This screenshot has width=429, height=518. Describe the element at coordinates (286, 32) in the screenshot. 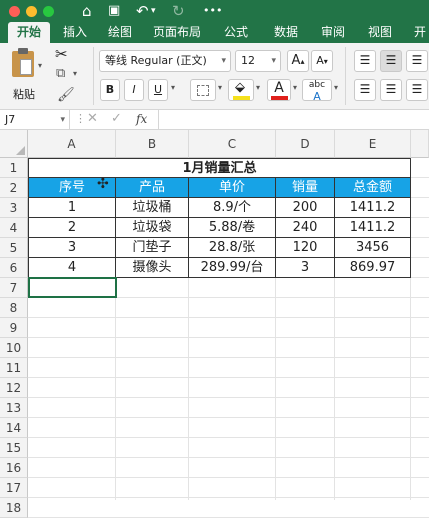

I see `tab-data: 数据` at that location.